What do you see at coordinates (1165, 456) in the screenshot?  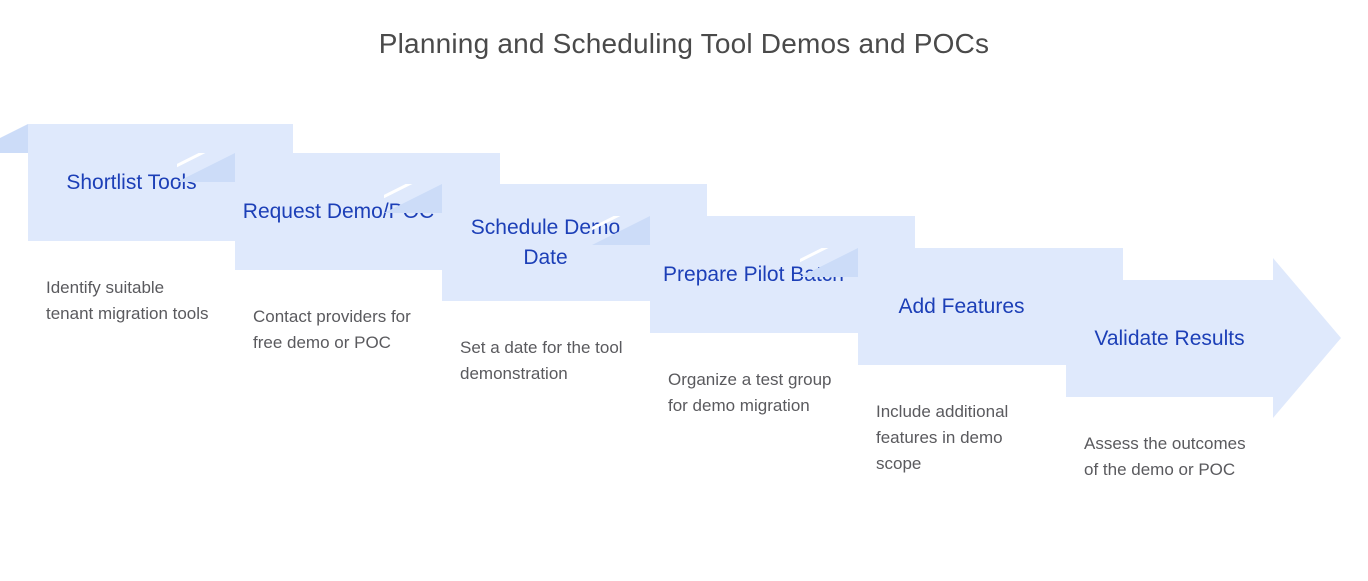 I see `step-caption: Assess the outcomes of the demo or POC` at bounding box center [1165, 456].